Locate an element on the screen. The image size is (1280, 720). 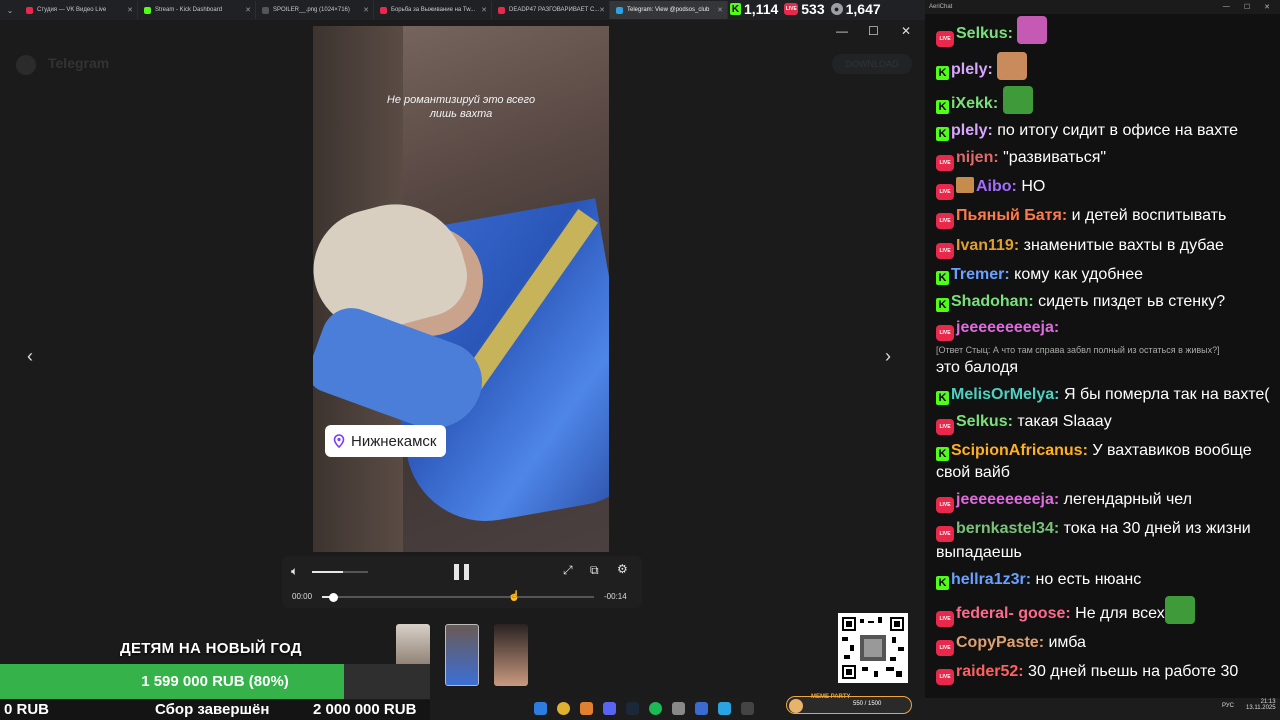
picture-in-picture-icon: ⧉ is located at coordinates (594, 570).